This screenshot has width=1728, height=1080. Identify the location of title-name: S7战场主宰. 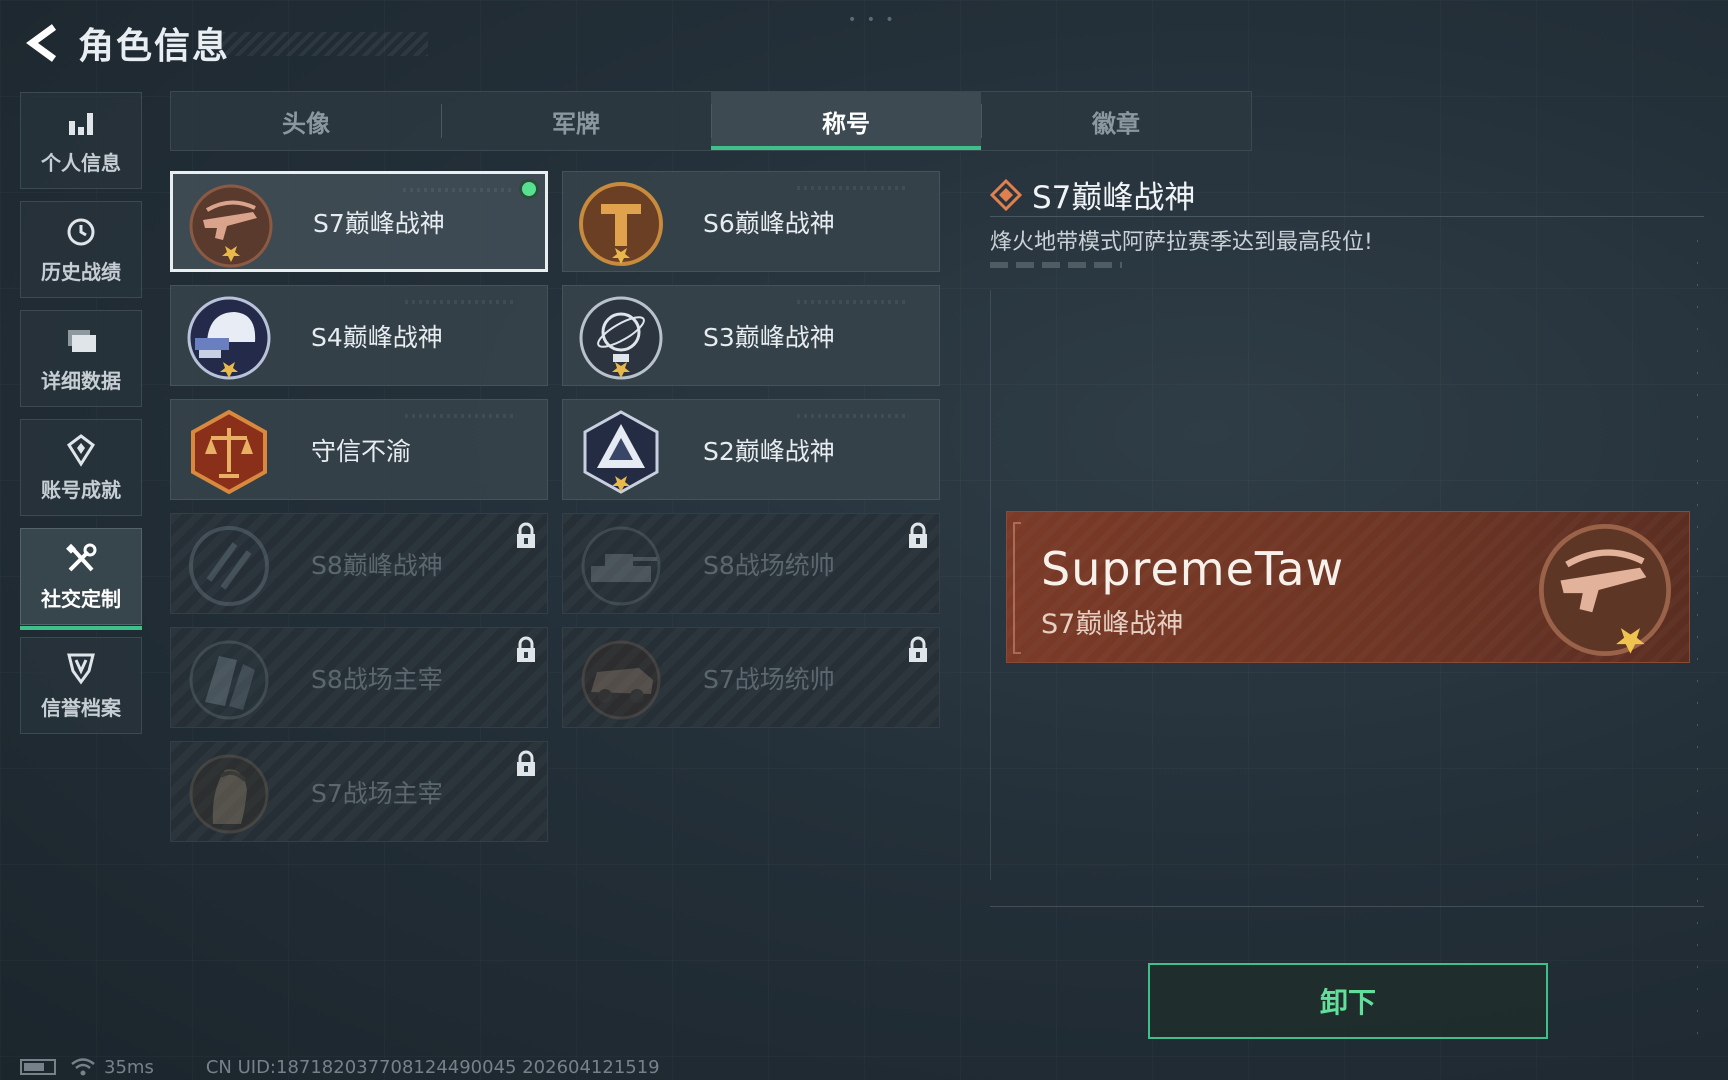
(377, 793).